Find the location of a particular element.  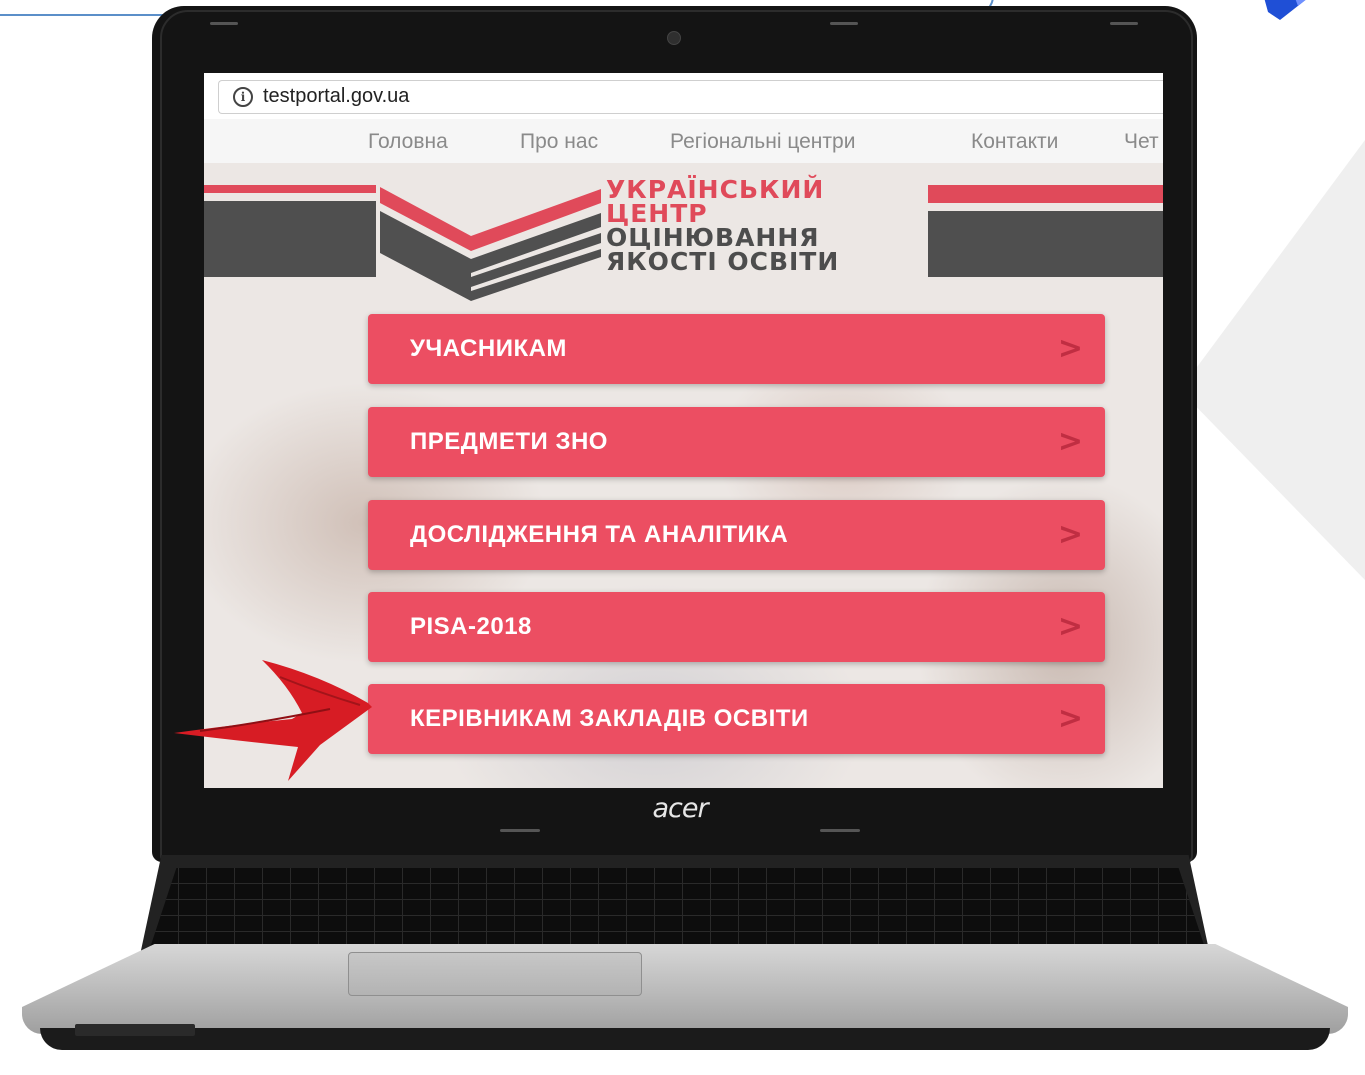

menu-button-label: PISA-2018 is located at coordinates (471, 626).